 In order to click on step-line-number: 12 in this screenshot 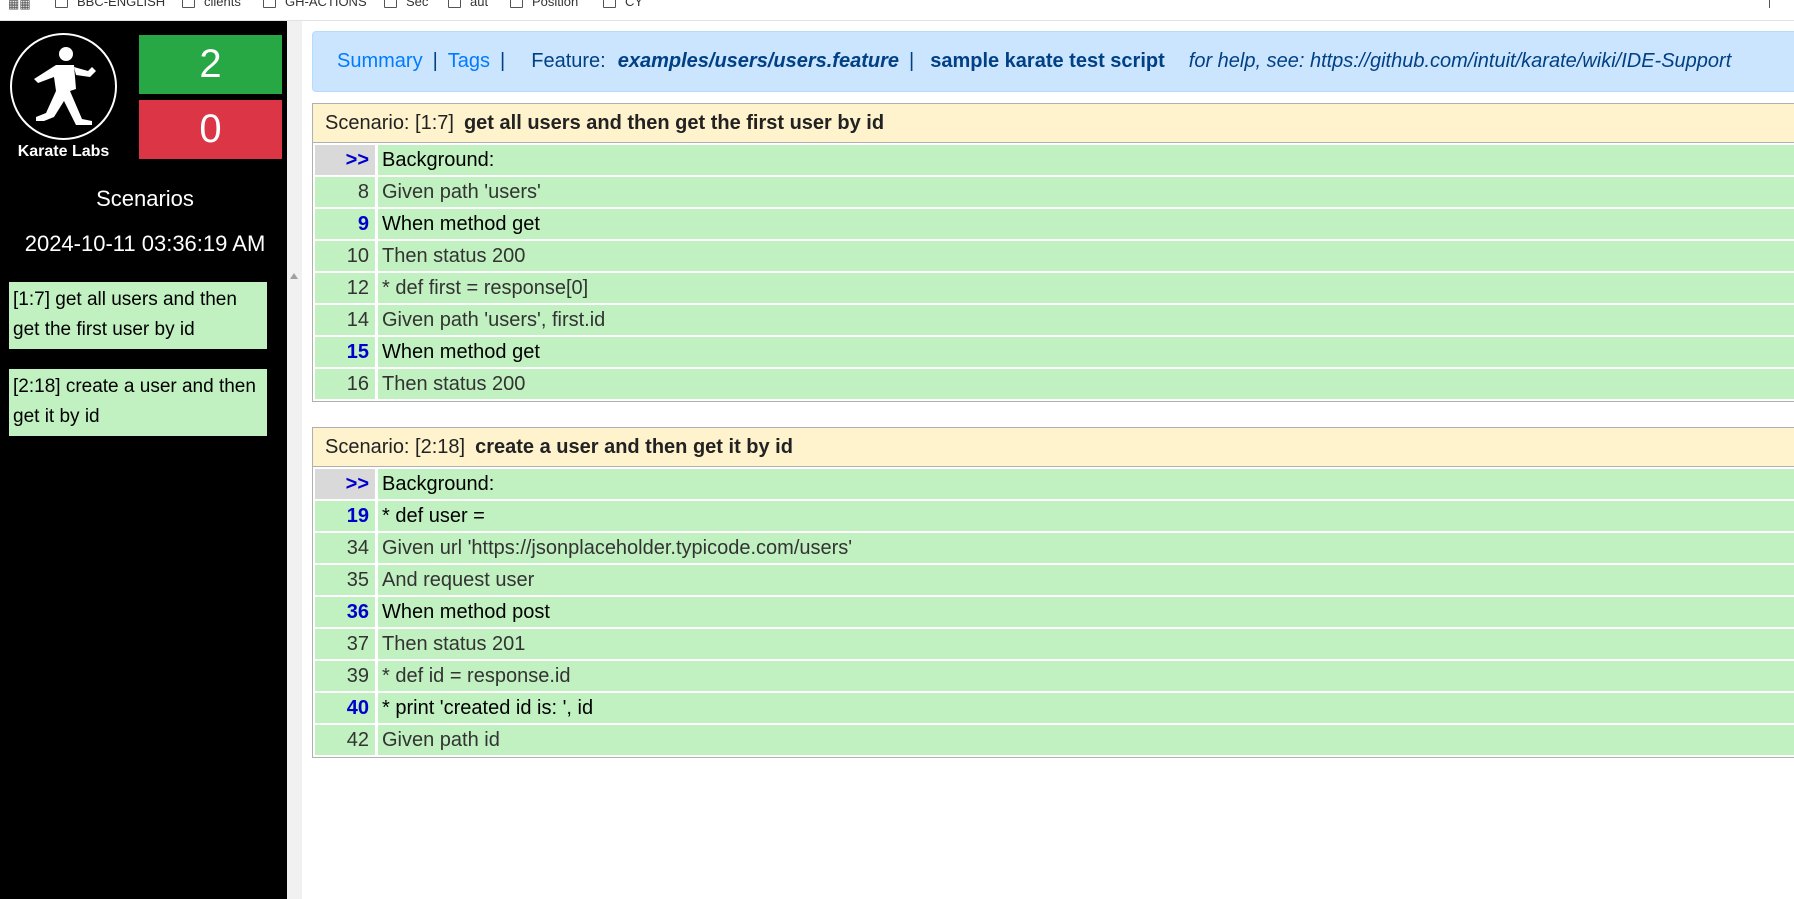, I will do `click(345, 288)`.